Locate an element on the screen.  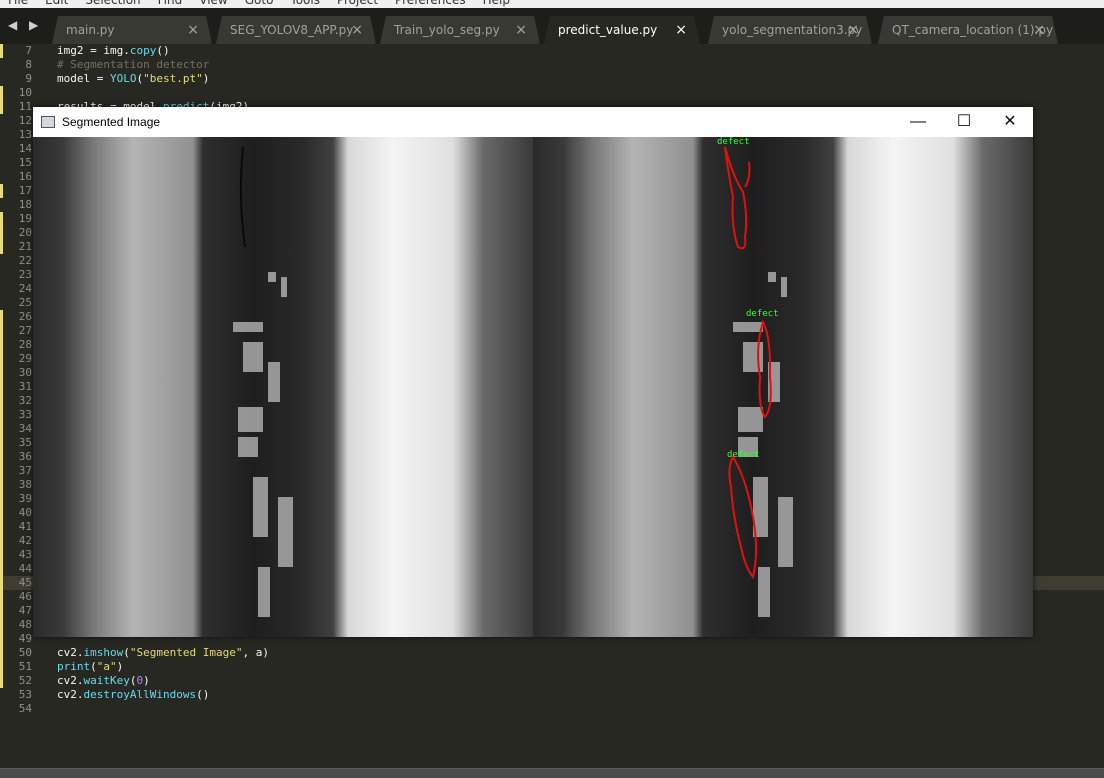
line-number: 51 is located at coordinates (25, 666).